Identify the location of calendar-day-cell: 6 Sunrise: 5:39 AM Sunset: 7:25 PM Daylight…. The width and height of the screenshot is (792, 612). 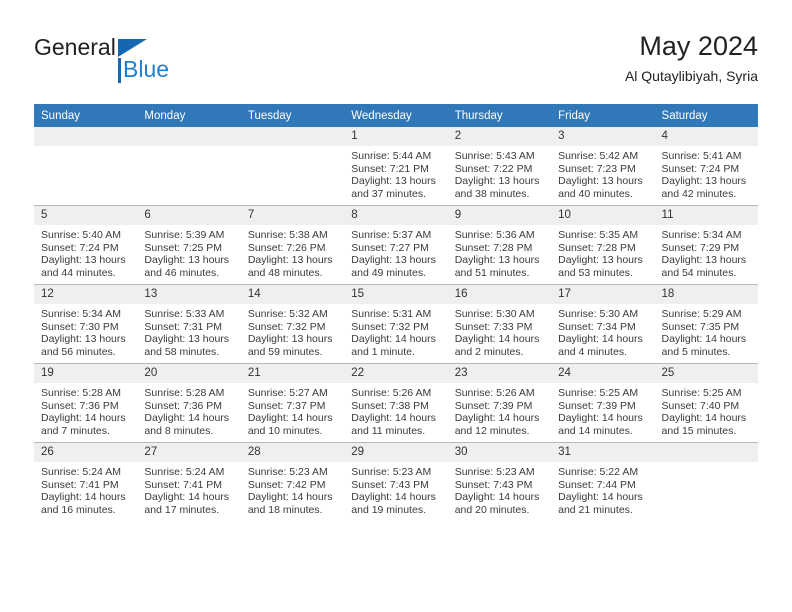
(189, 245).